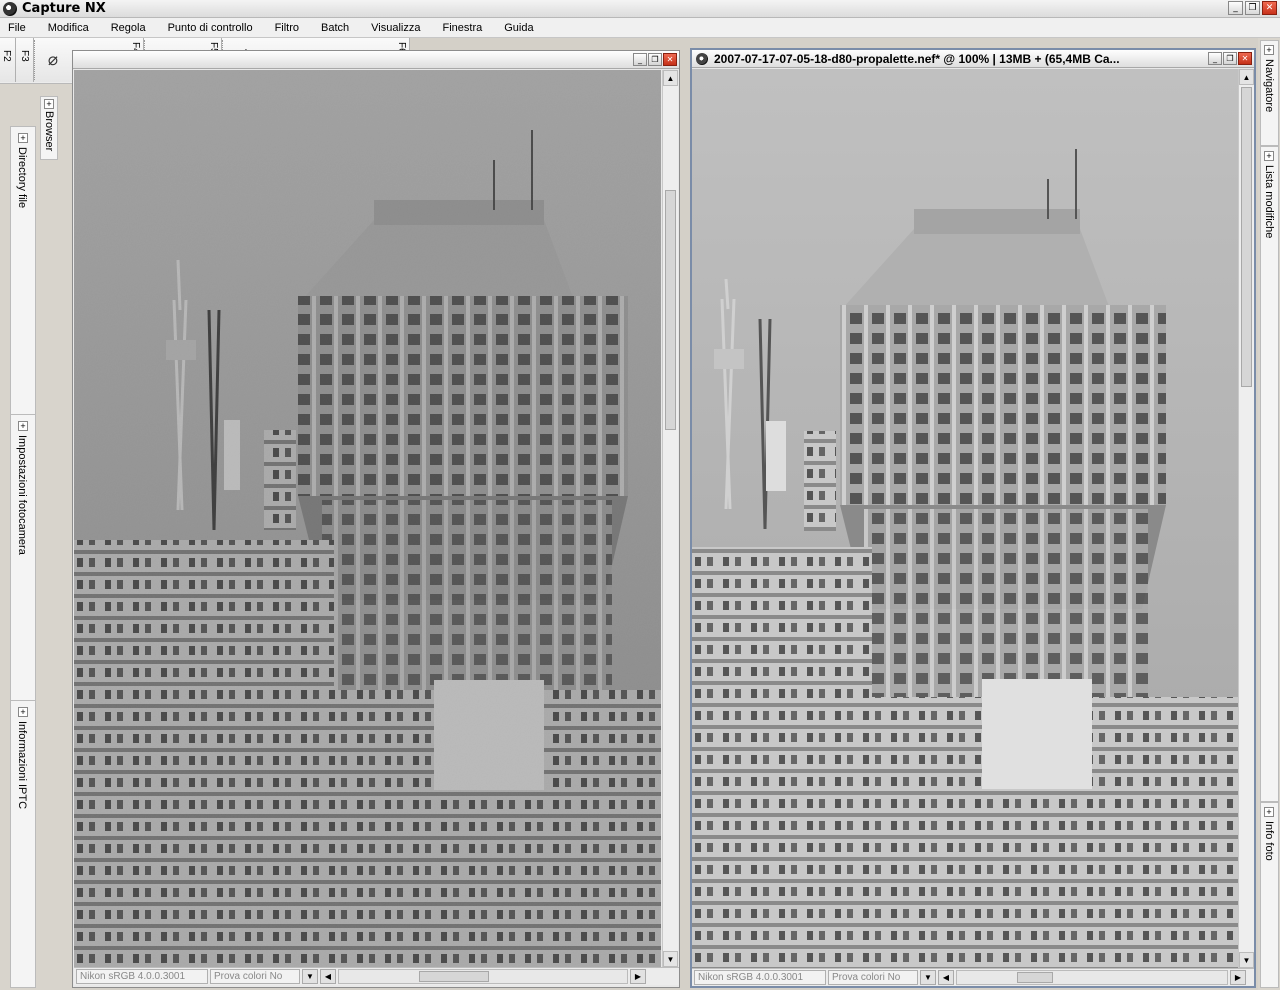  What do you see at coordinates (464, 28) in the screenshot?
I see `menu-finestra: Finestra` at bounding box center [464, 28].